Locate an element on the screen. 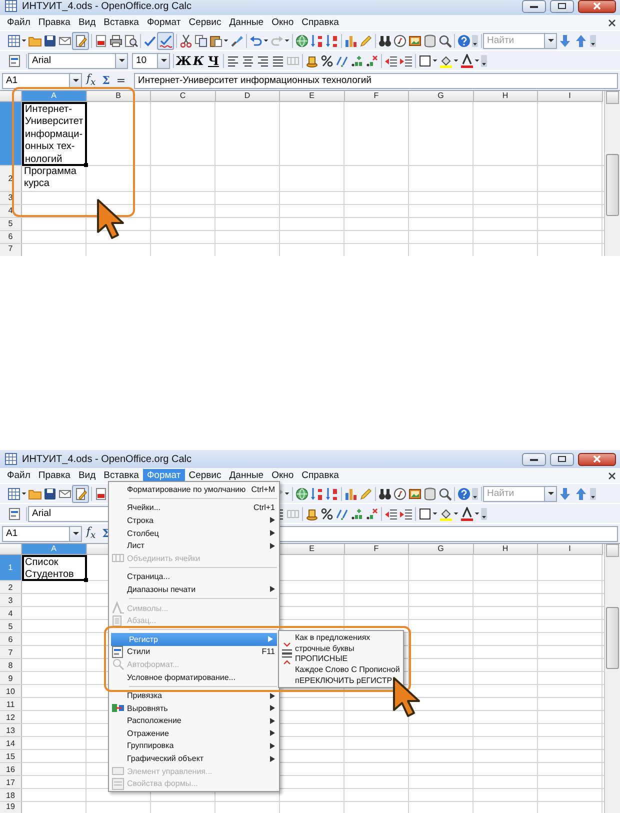 The image size is (620, 813). add-decimal-icon is located at coordinates (357, 61).